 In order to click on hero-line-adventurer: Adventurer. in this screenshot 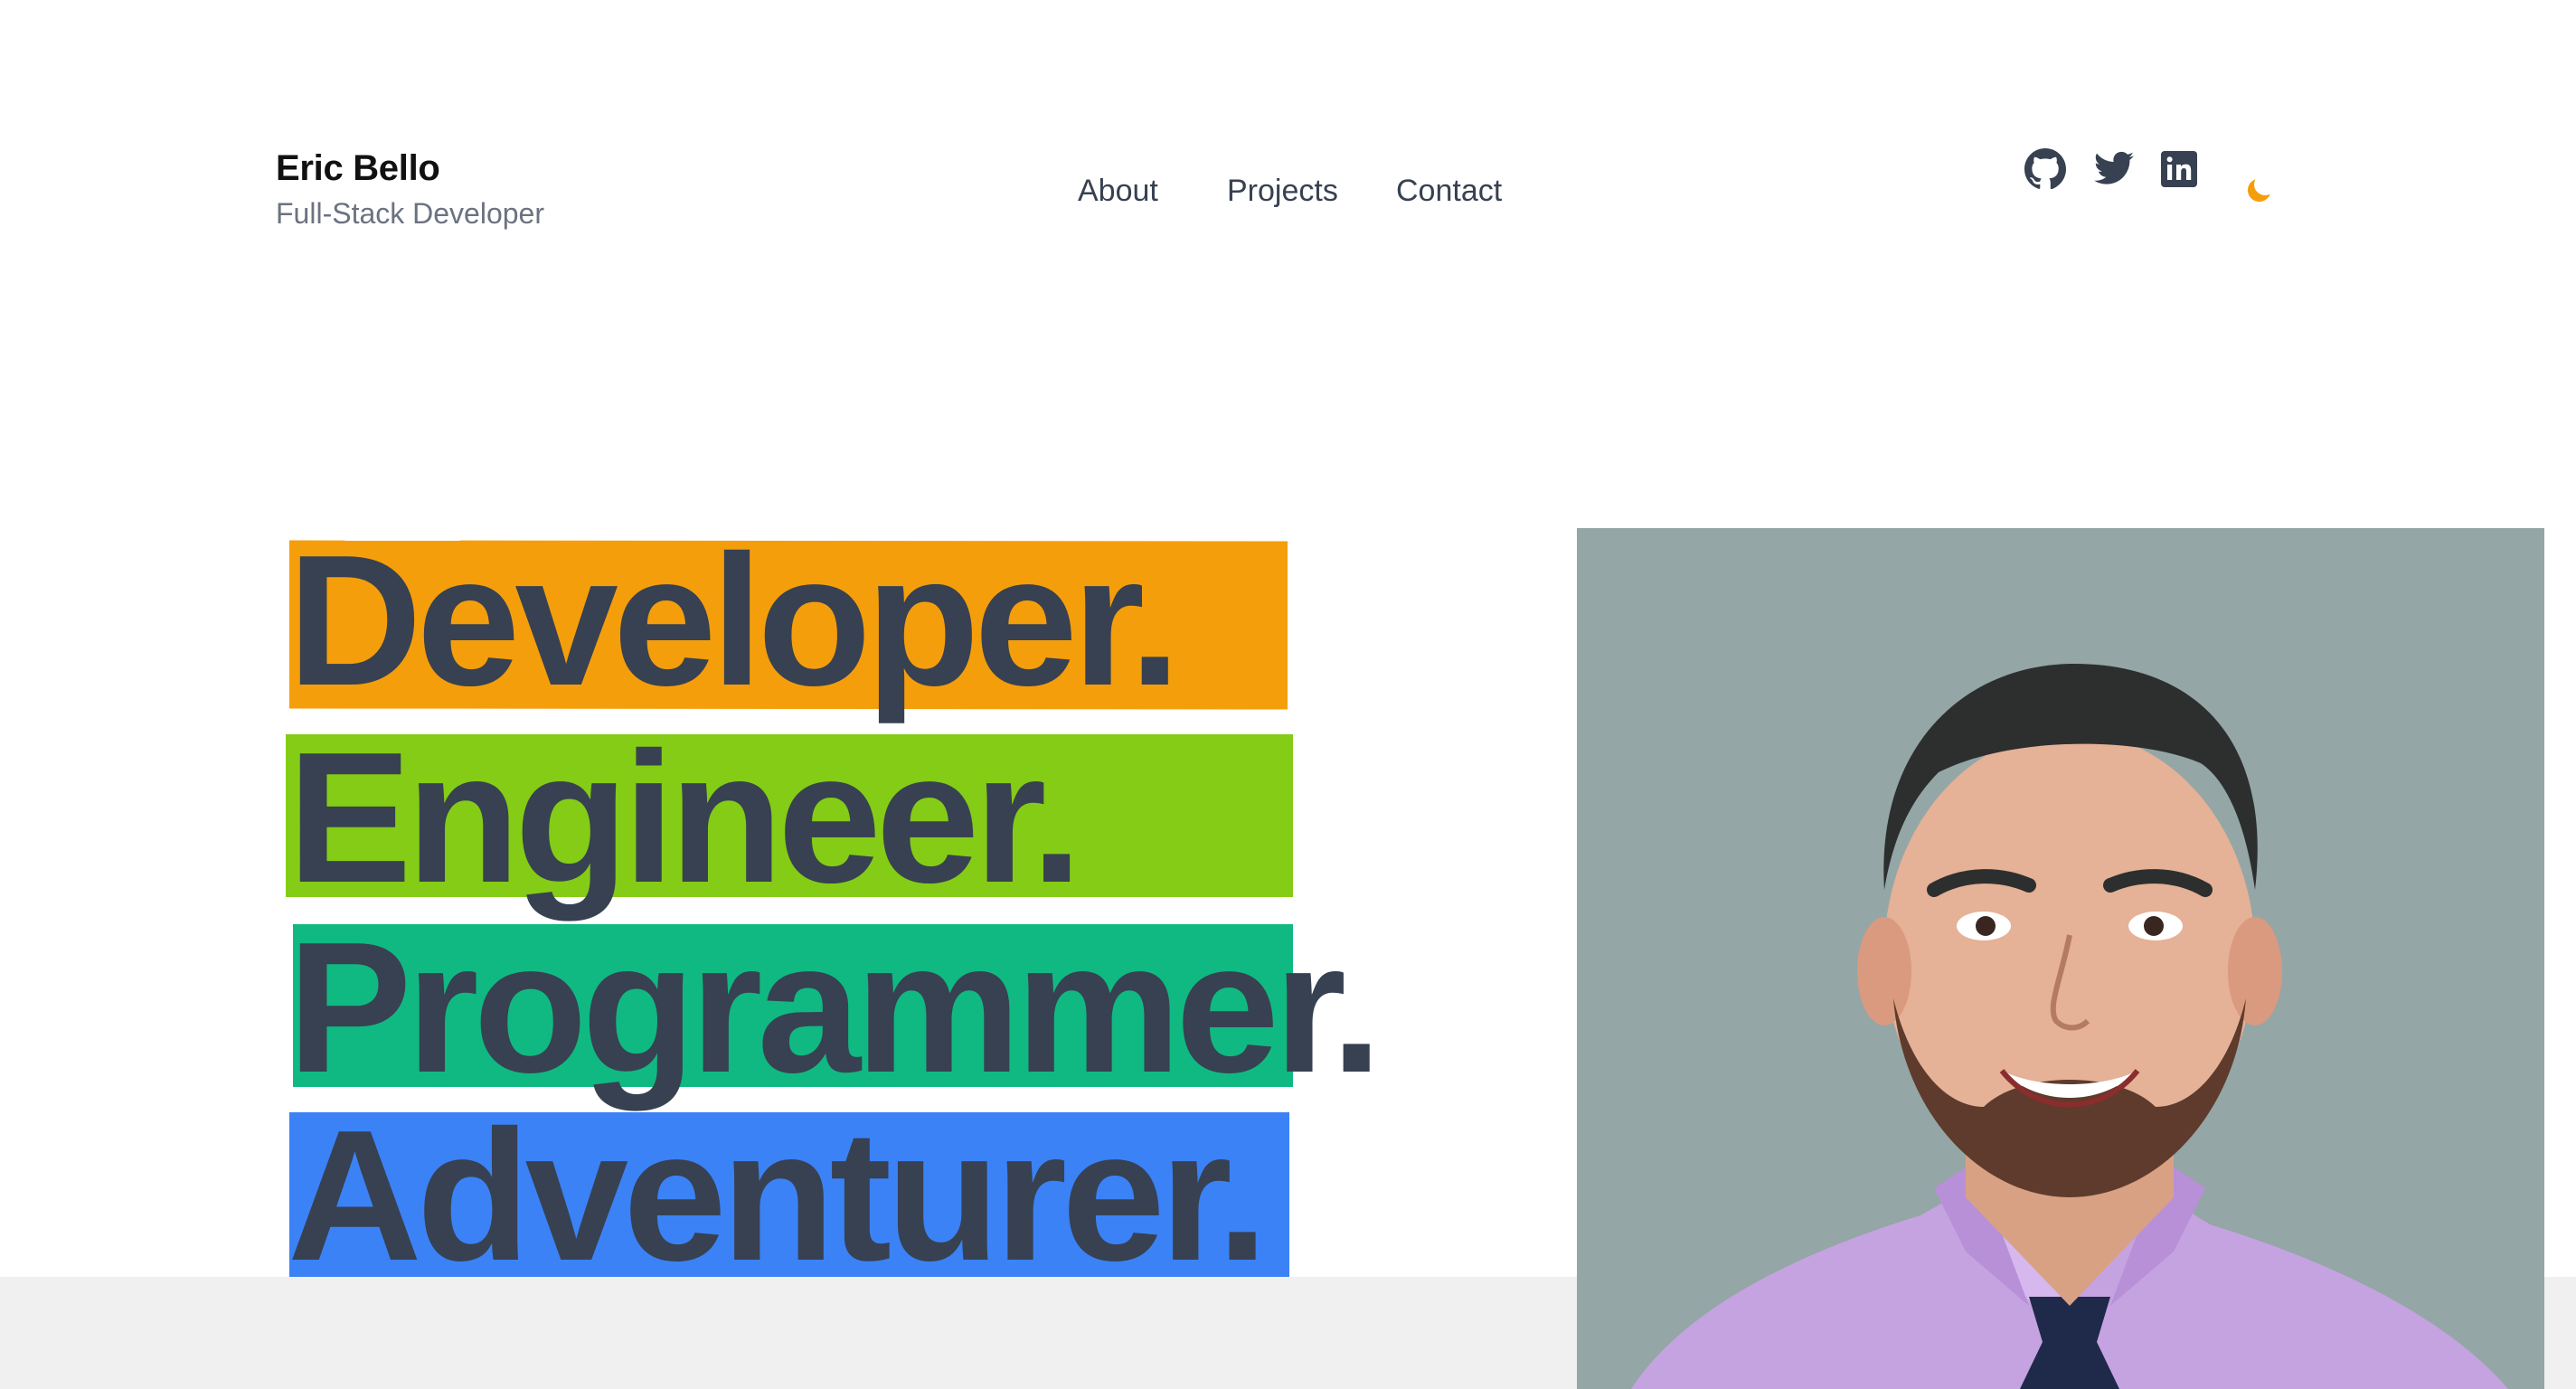, I will do `click(876, 1201)`.